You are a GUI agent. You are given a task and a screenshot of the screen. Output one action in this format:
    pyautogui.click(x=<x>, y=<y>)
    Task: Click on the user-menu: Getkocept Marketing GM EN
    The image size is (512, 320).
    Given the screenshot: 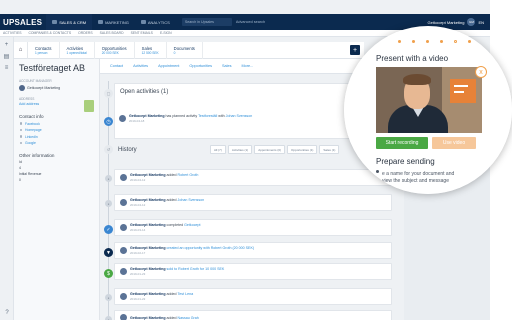 What is the action you would take?
    pyautogui.click(x=459, y=22)
    